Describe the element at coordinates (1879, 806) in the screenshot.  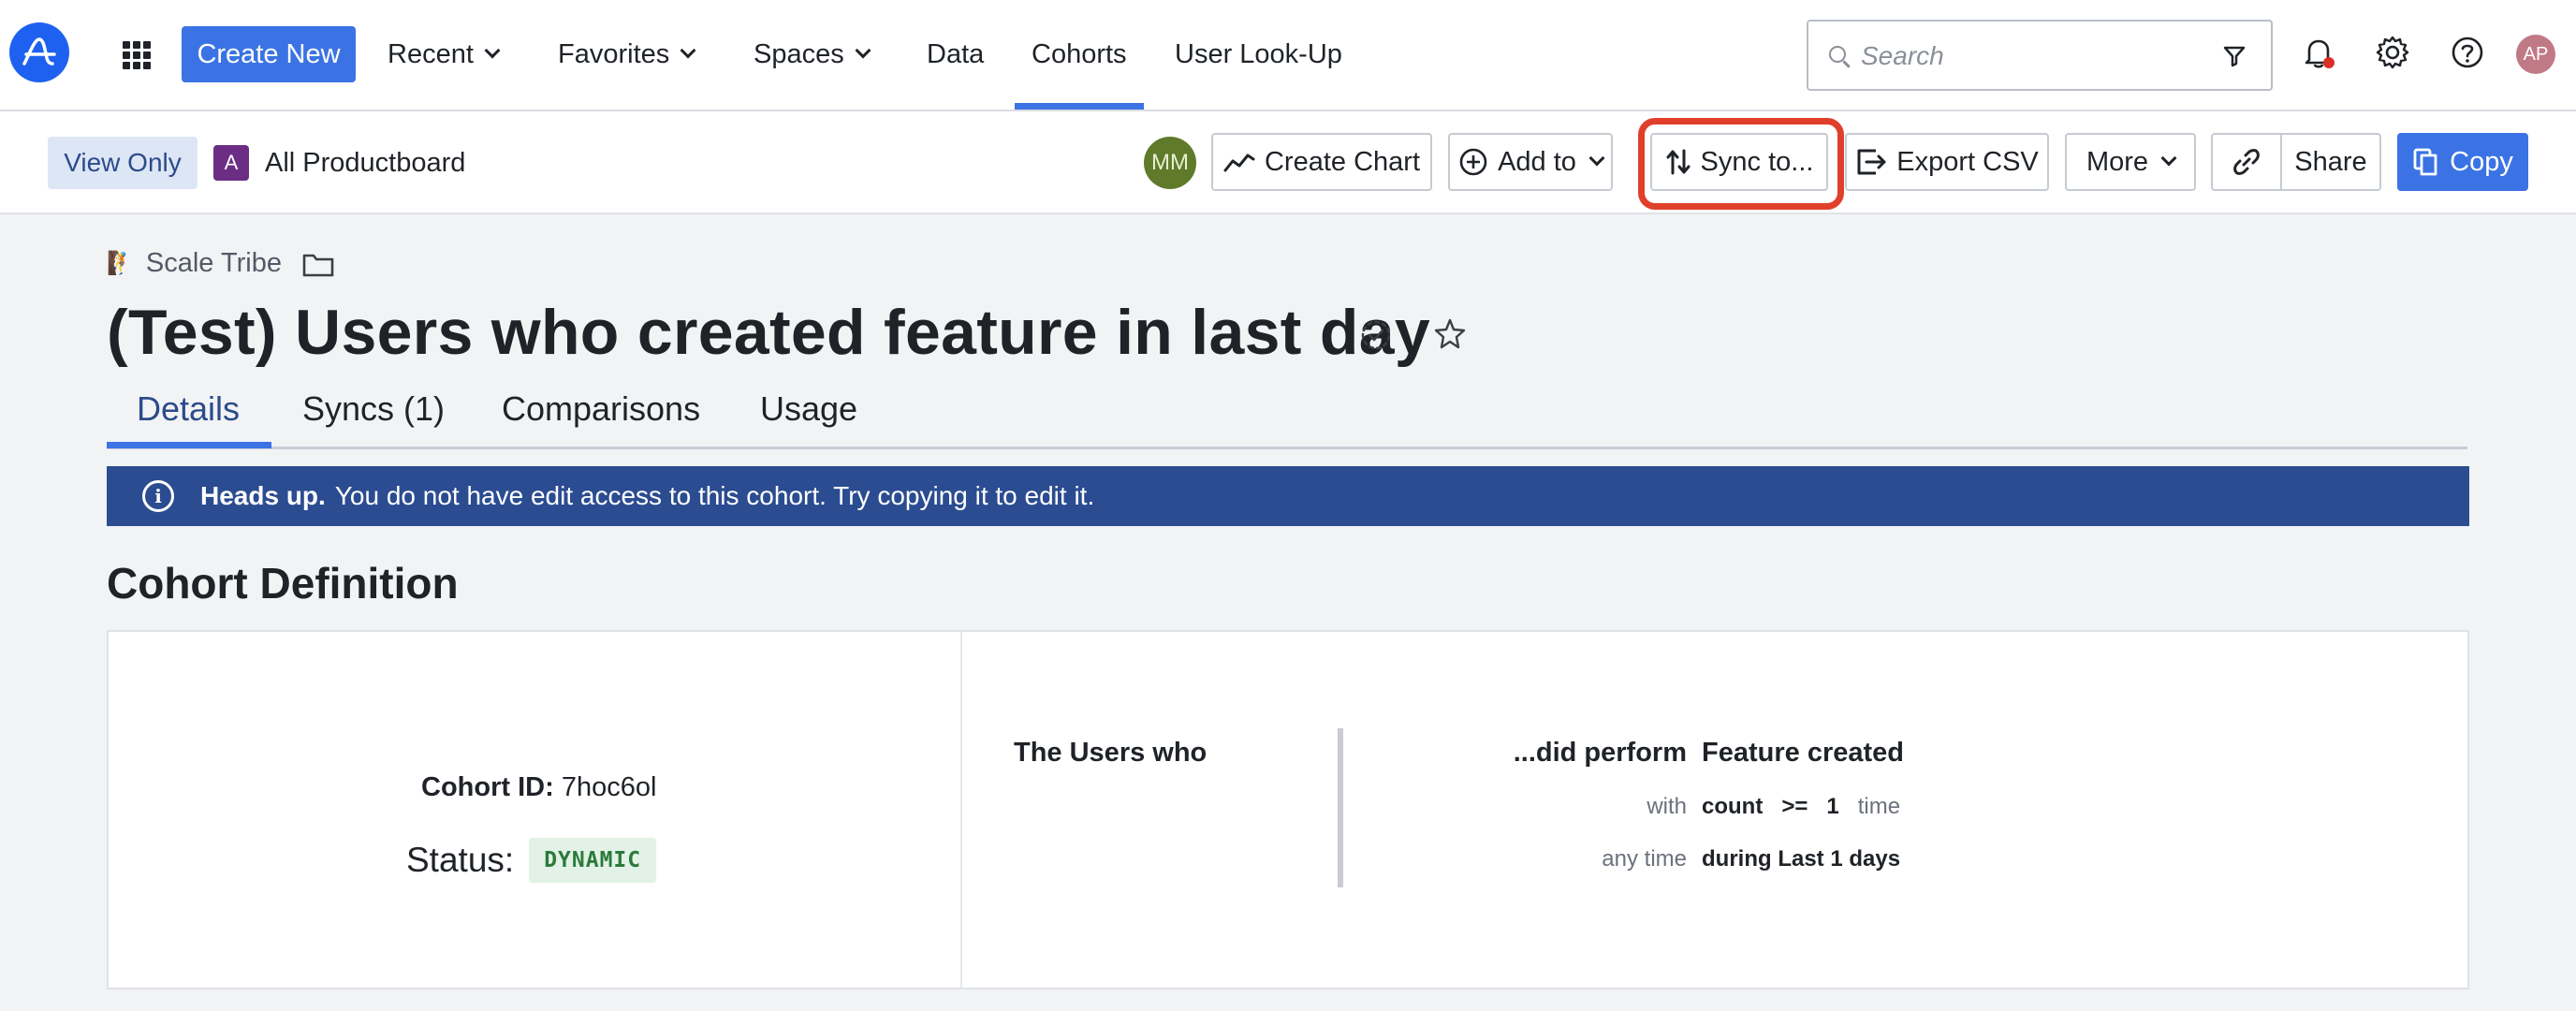
I see `time-word: time` at that location.